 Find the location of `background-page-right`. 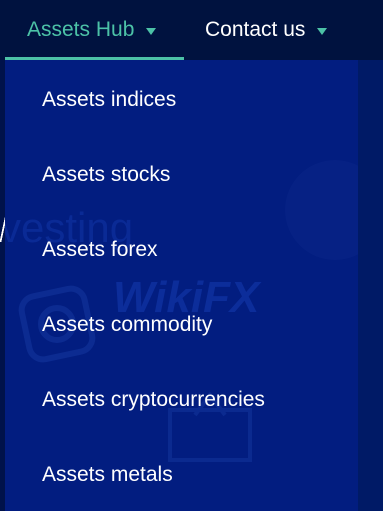

background-page-right is located at coordinates (370, 285).